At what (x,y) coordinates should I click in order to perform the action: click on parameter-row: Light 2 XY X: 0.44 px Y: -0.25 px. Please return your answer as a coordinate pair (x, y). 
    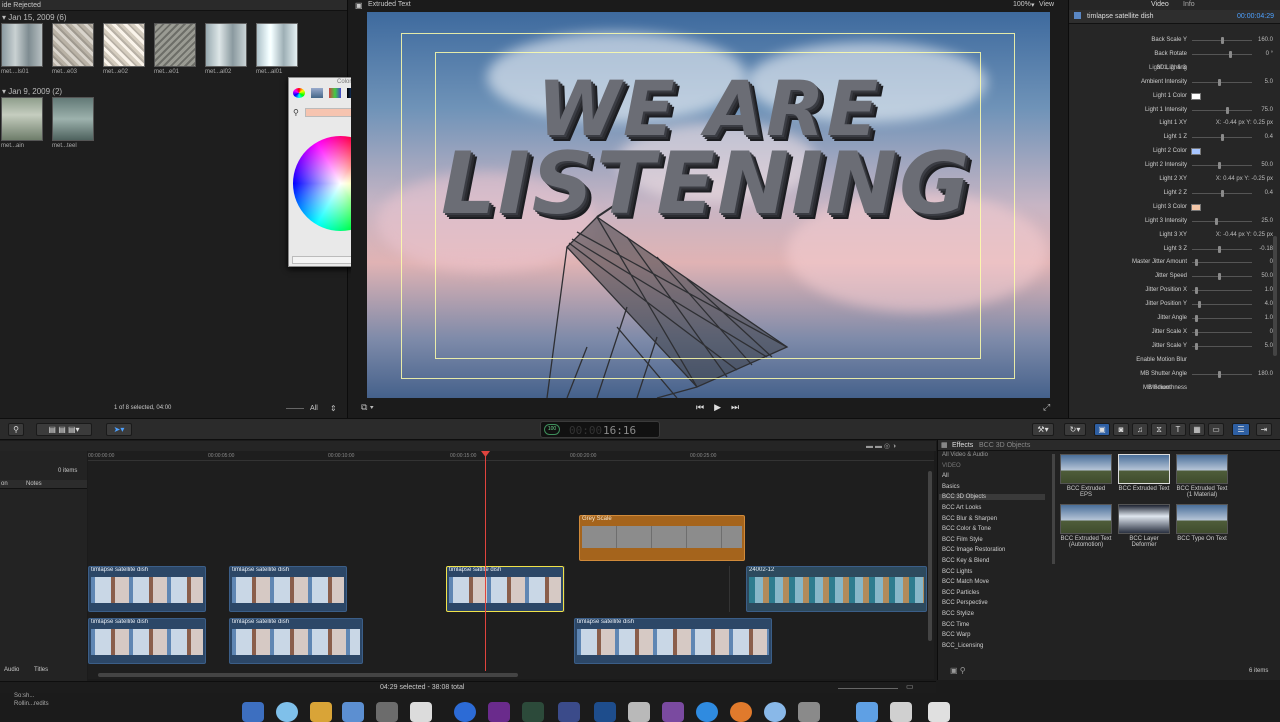
    Looking at the image, I should click on (1174, 180).